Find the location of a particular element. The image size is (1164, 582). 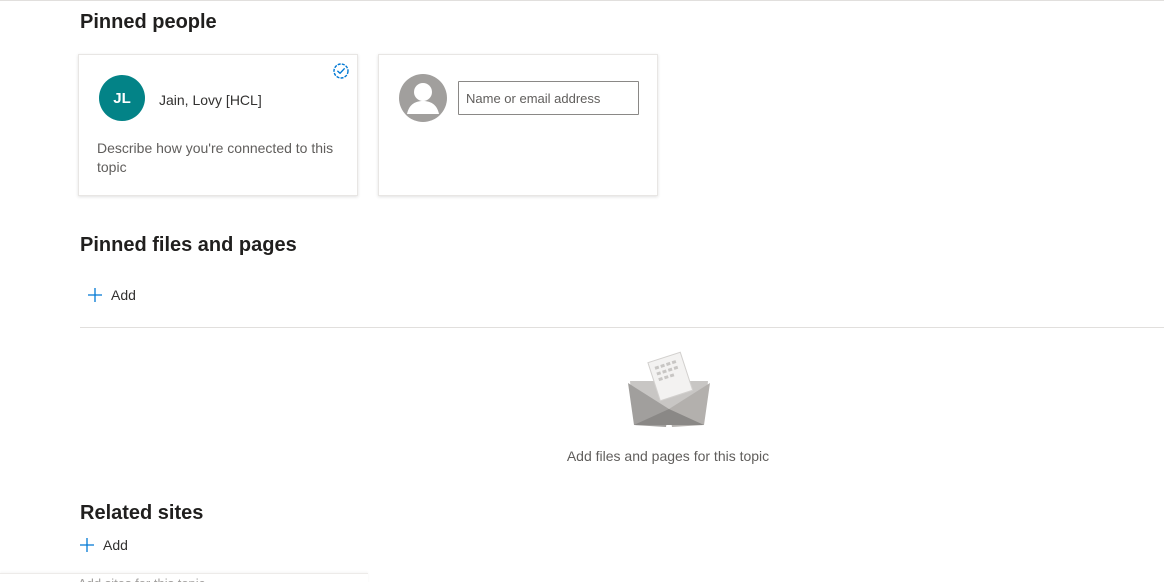

empty-folder-illustration-icon is located at coordinates (669, 389).